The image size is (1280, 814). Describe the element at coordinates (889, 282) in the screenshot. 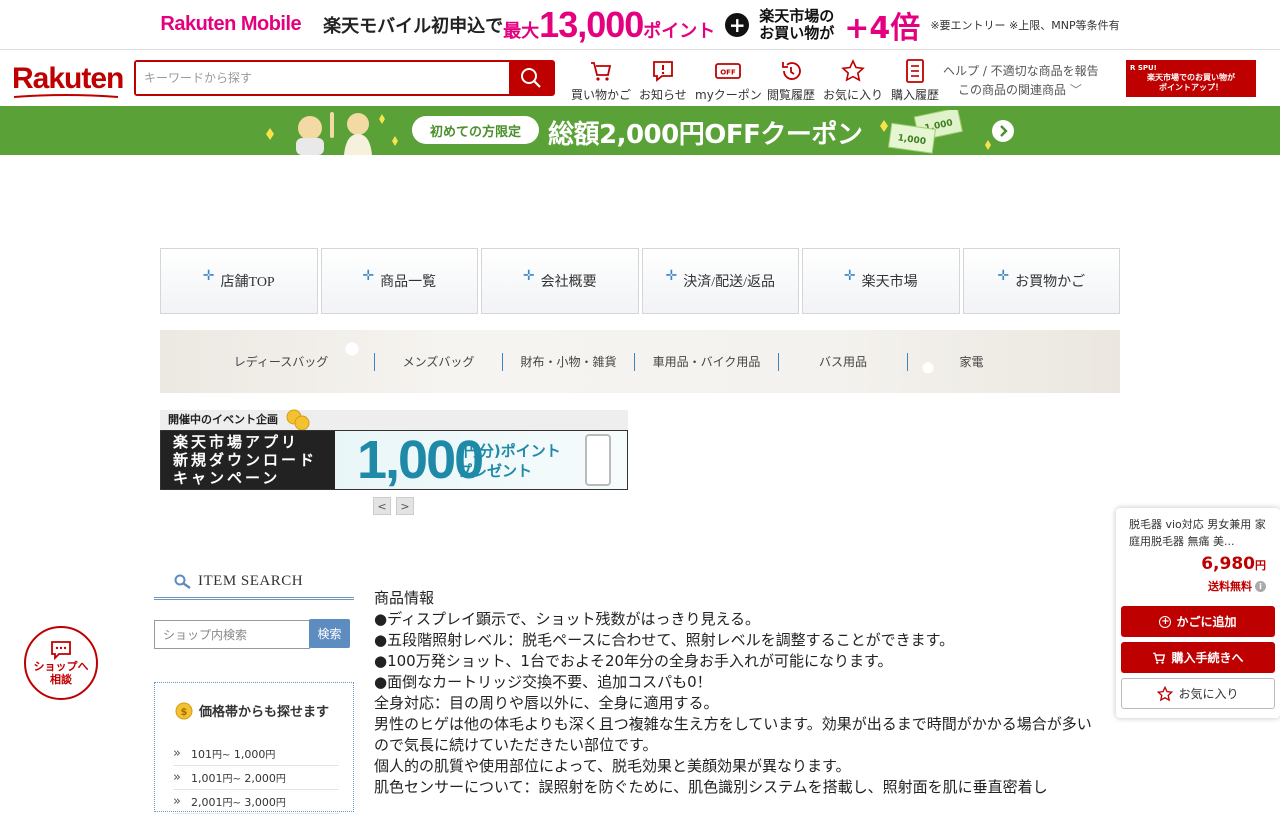

I see `shop-tab-label: 楽天市場` at that location.